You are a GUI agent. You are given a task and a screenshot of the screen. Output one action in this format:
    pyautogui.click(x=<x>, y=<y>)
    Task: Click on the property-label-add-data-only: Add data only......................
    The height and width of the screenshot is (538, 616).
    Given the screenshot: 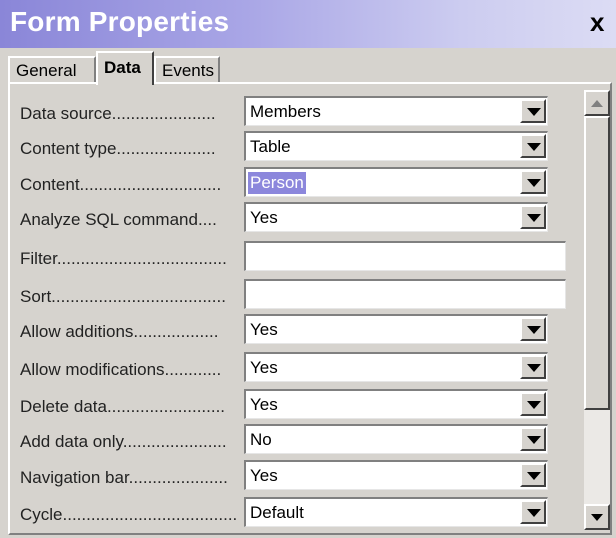 What is the action you would take?
    pyautogui.click(x=123, y=441)
    